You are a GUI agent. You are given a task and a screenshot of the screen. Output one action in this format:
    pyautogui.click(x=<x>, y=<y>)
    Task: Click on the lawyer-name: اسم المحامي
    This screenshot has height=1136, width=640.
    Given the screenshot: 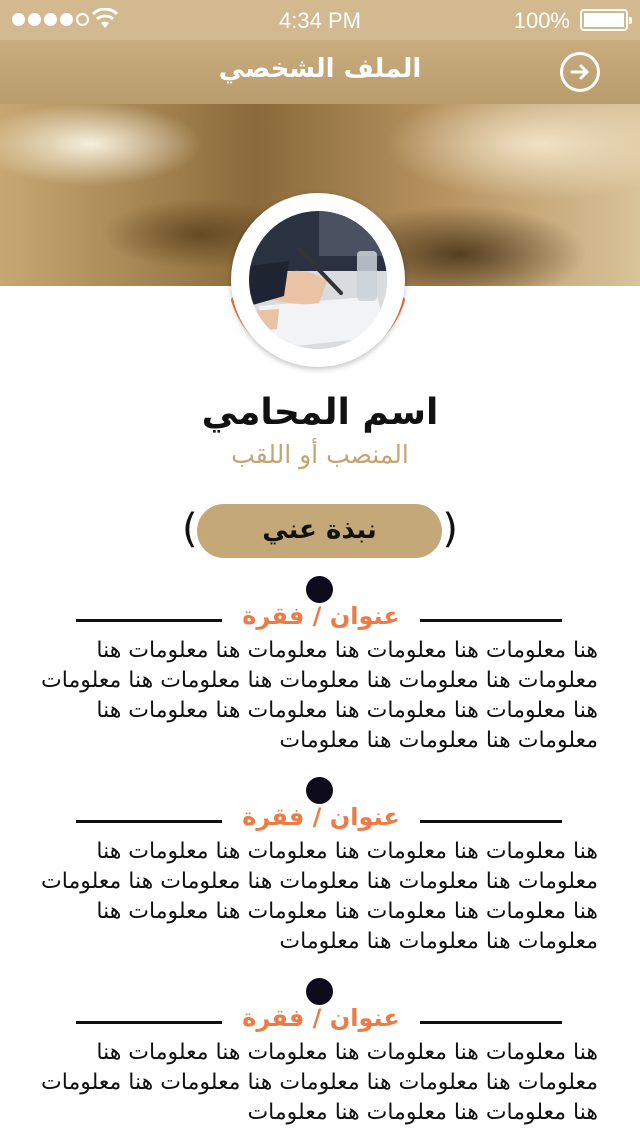 What is the action you would take?
    pyautogui.click(x=320, y=412)
    